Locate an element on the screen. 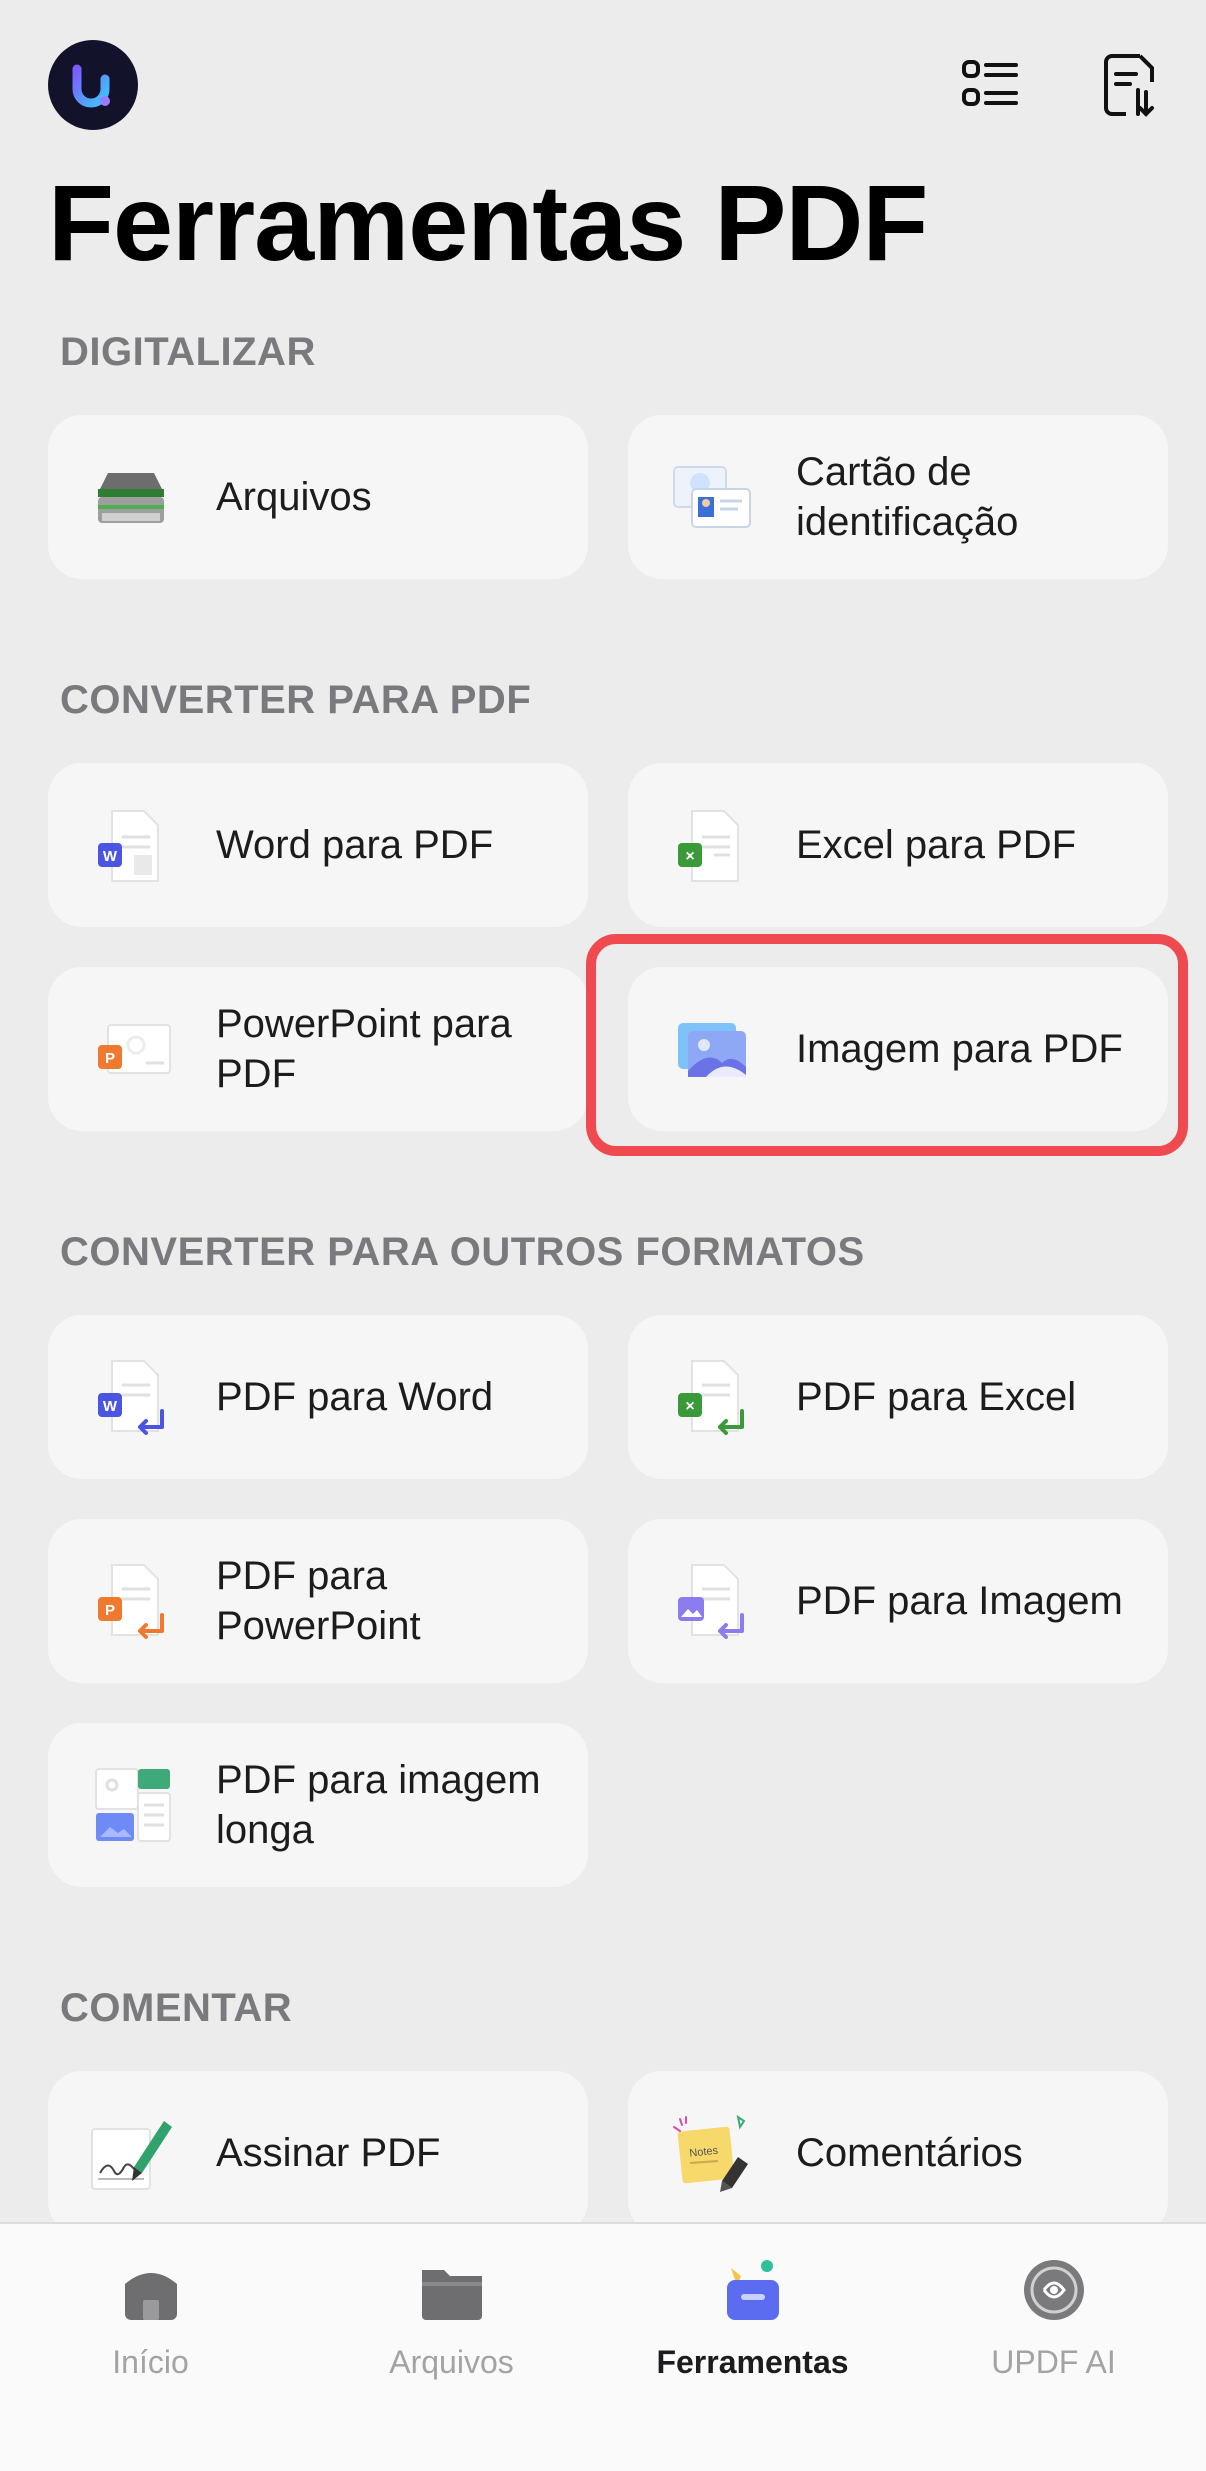 The width and height of the screenshot is (1206, 2471). pdf-to-word-icon: W is located at coordinates (131, 1398).